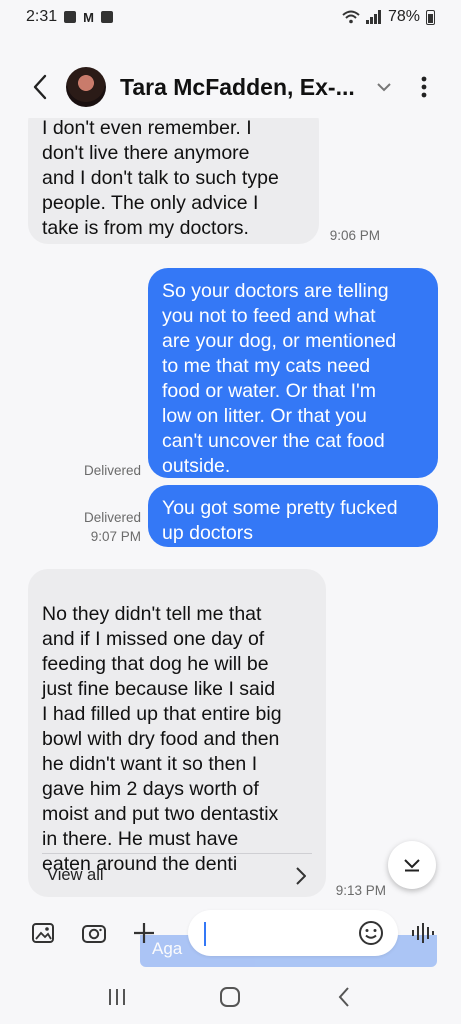 Image resolution: width=461 pixels, height=1024 pixels. What do you see at coordinates (115, 536) in the screenshot?
I see `message-time: 9:07 PM` at bounding box center [115, 536].